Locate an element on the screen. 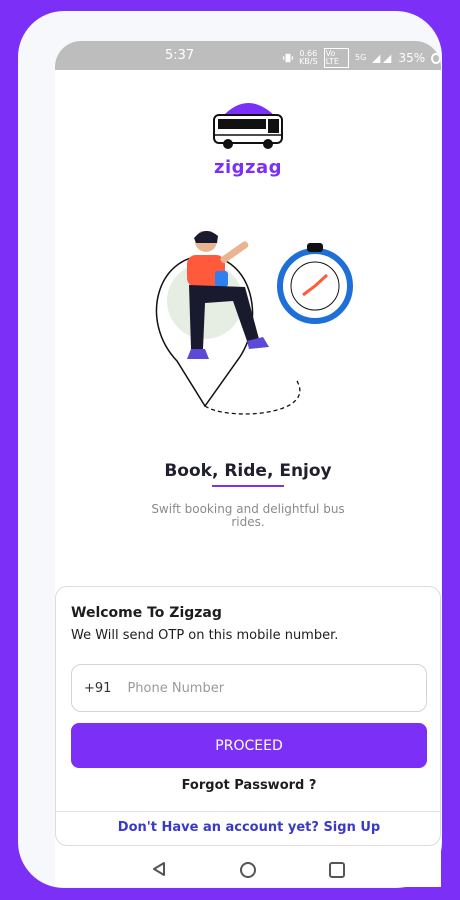 The image size is (460, 900). network-speed-unit: KB/S is located at coordinates (308, 61).